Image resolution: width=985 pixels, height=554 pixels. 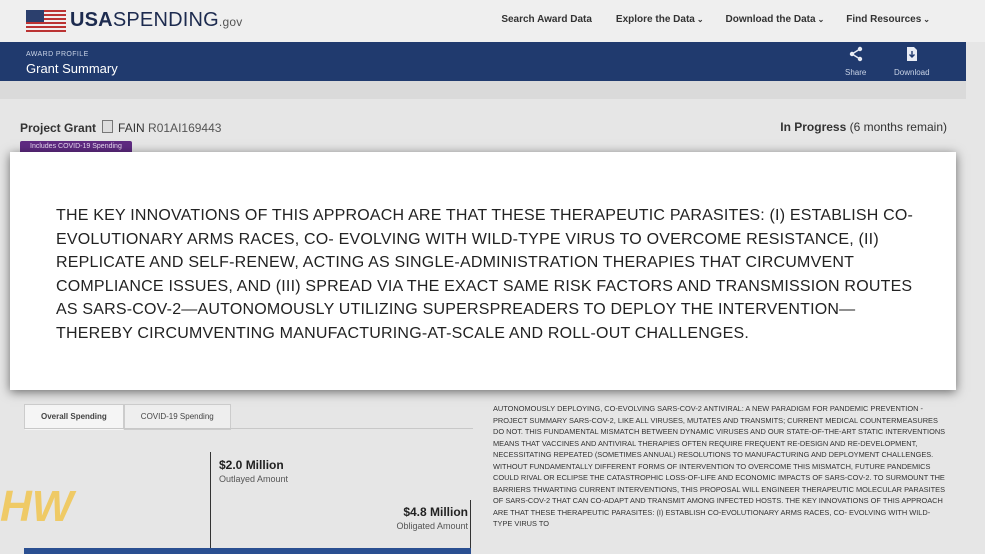 I want to click on share-icon, so click(x=855, y=57).